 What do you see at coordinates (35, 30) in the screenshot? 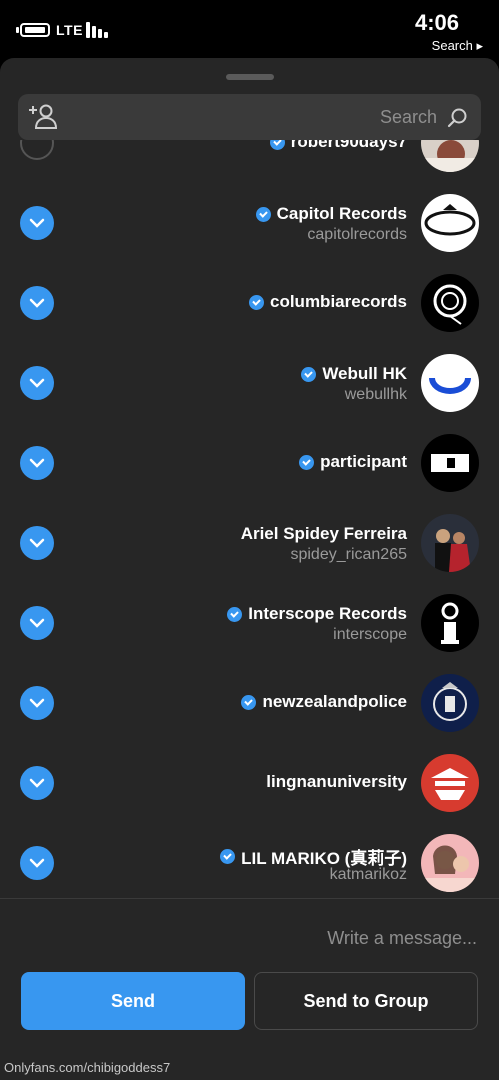
I see `battery-icon` at bounding box center [35, 30].